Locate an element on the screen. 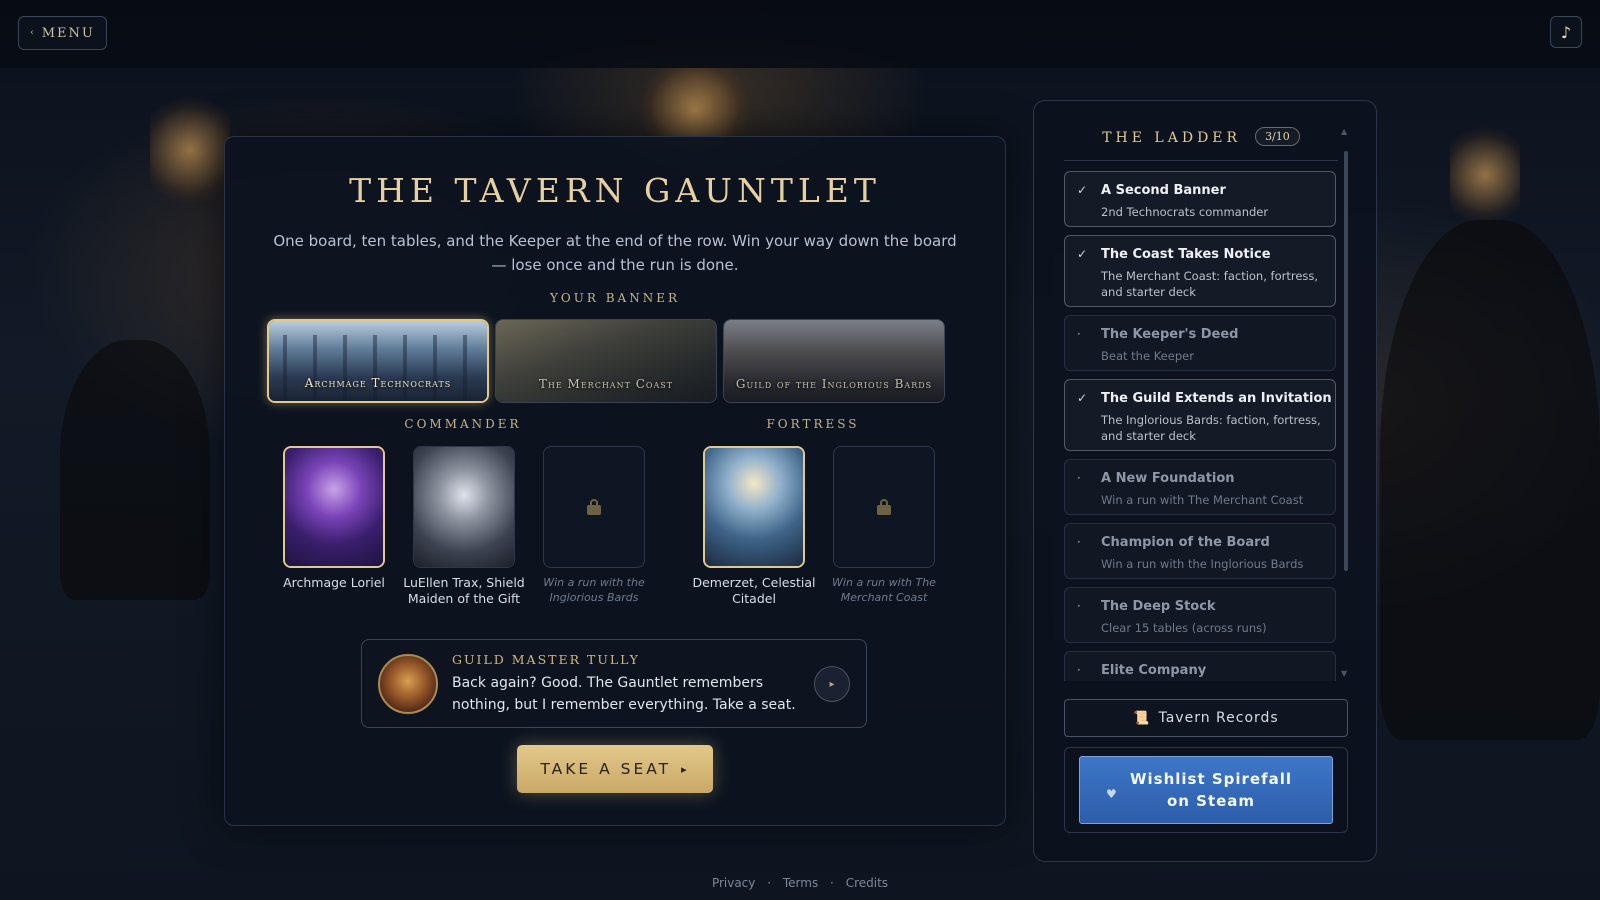  ladder-scrollbar is located at coordinates (1346, 404).